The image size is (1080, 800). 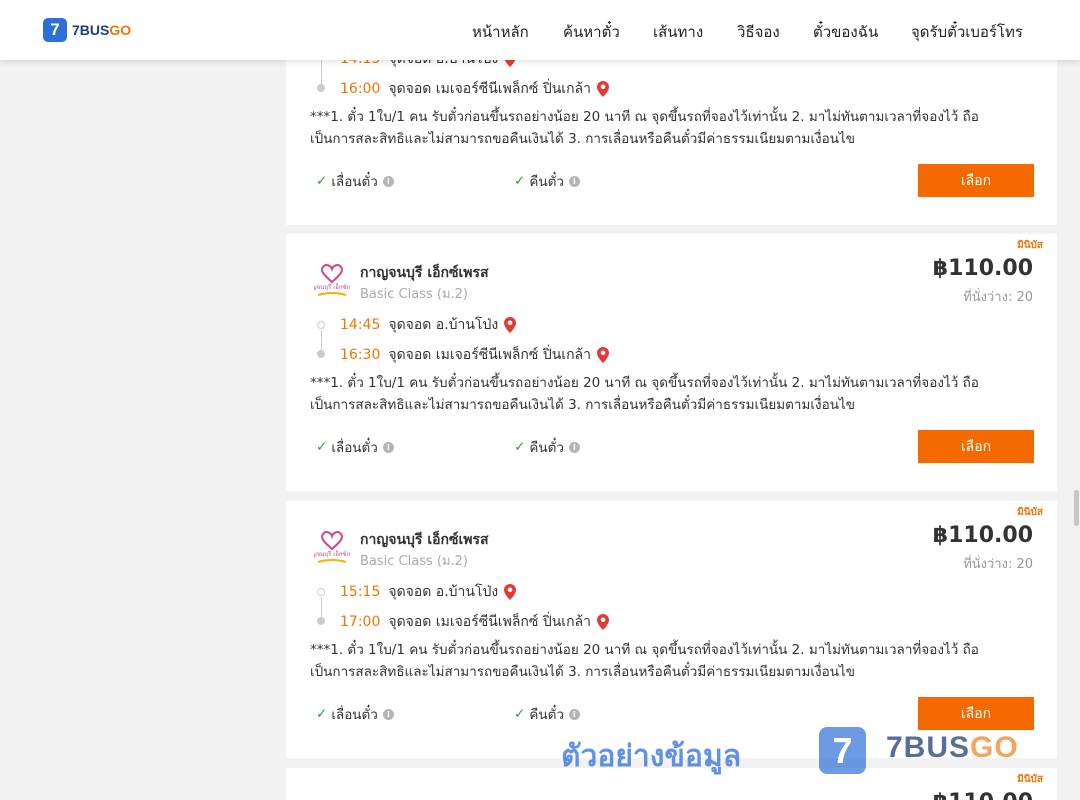 What do you see at coordinates (360, 592) in the screenshot?
I see `depart-time: 15:15` at bounding box center [360, 592].